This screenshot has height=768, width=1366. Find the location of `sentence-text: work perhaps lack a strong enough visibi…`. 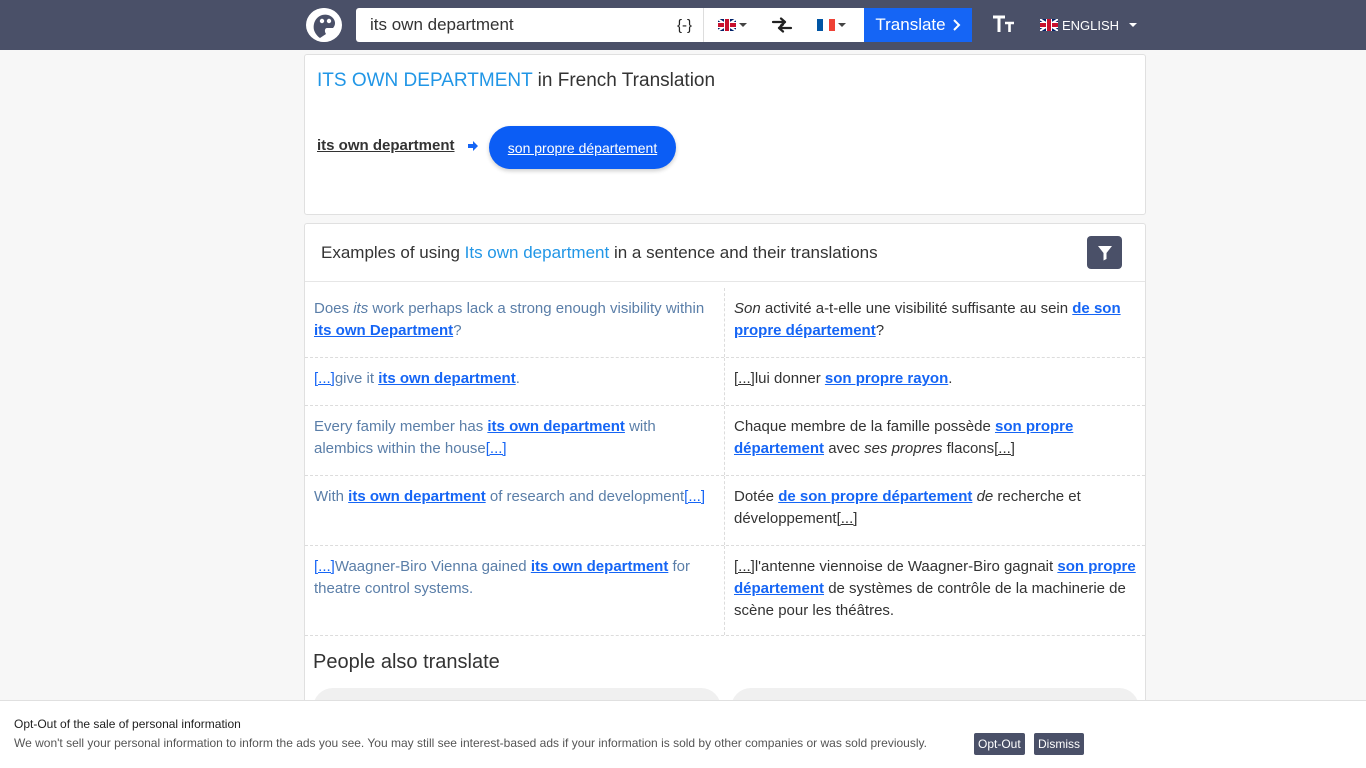

sentence-text: work perhaps lack a strong enough visibi… is located at coordinates (536, 308).